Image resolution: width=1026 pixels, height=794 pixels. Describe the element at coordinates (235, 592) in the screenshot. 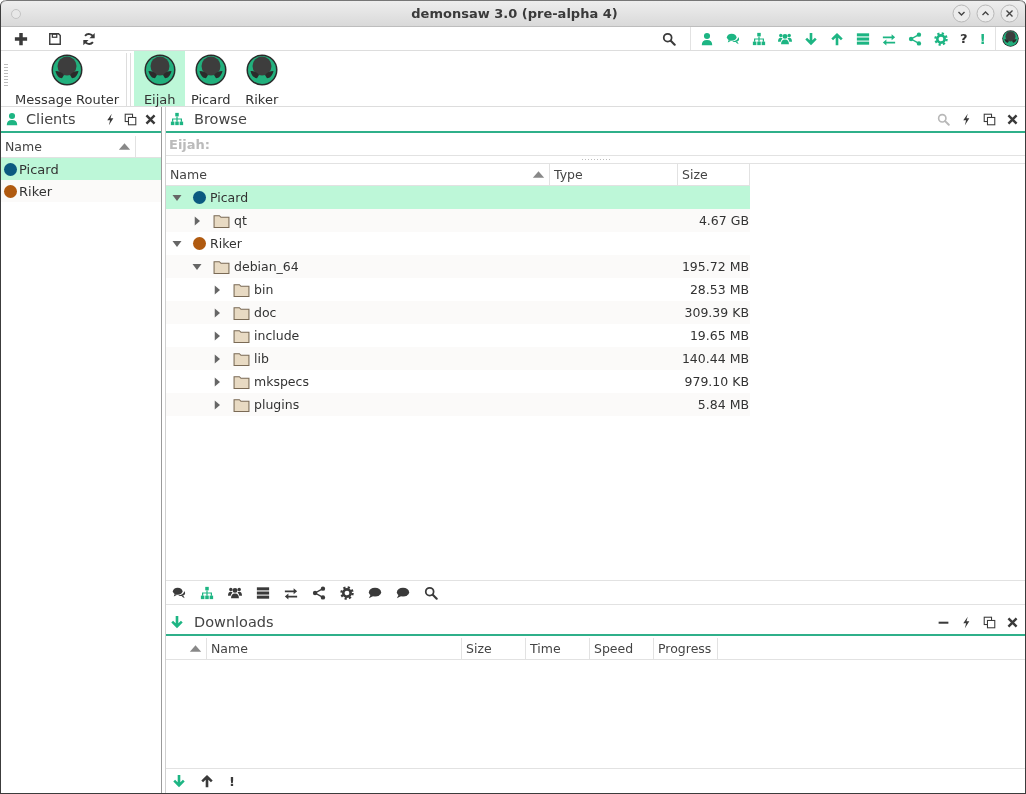

I see `group-icon` at that location.